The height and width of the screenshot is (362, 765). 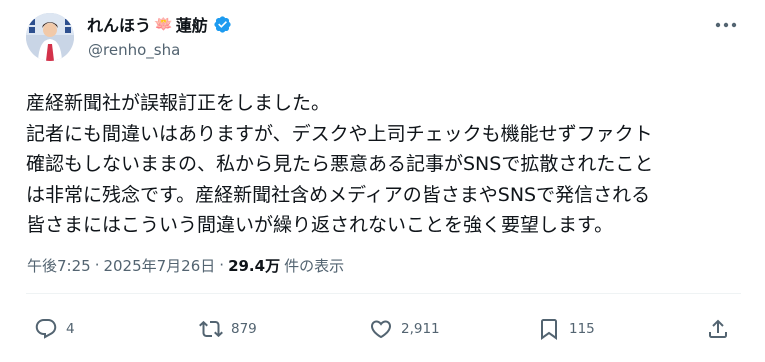 I want to click on avatar, so click(x=50, y=37).